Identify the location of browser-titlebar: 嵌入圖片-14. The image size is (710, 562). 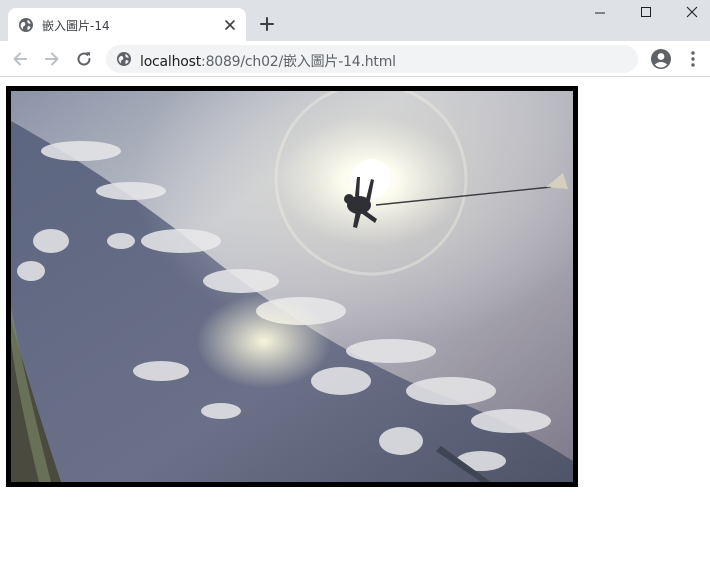
(355, 20).